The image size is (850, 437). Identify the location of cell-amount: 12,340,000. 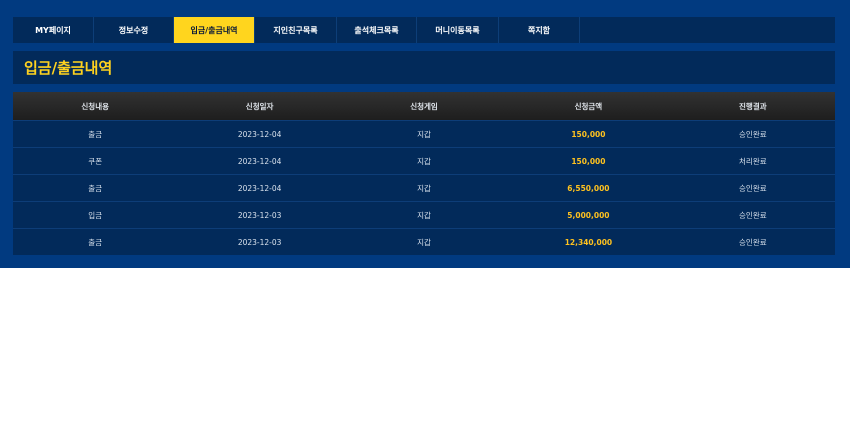
(588, 242).